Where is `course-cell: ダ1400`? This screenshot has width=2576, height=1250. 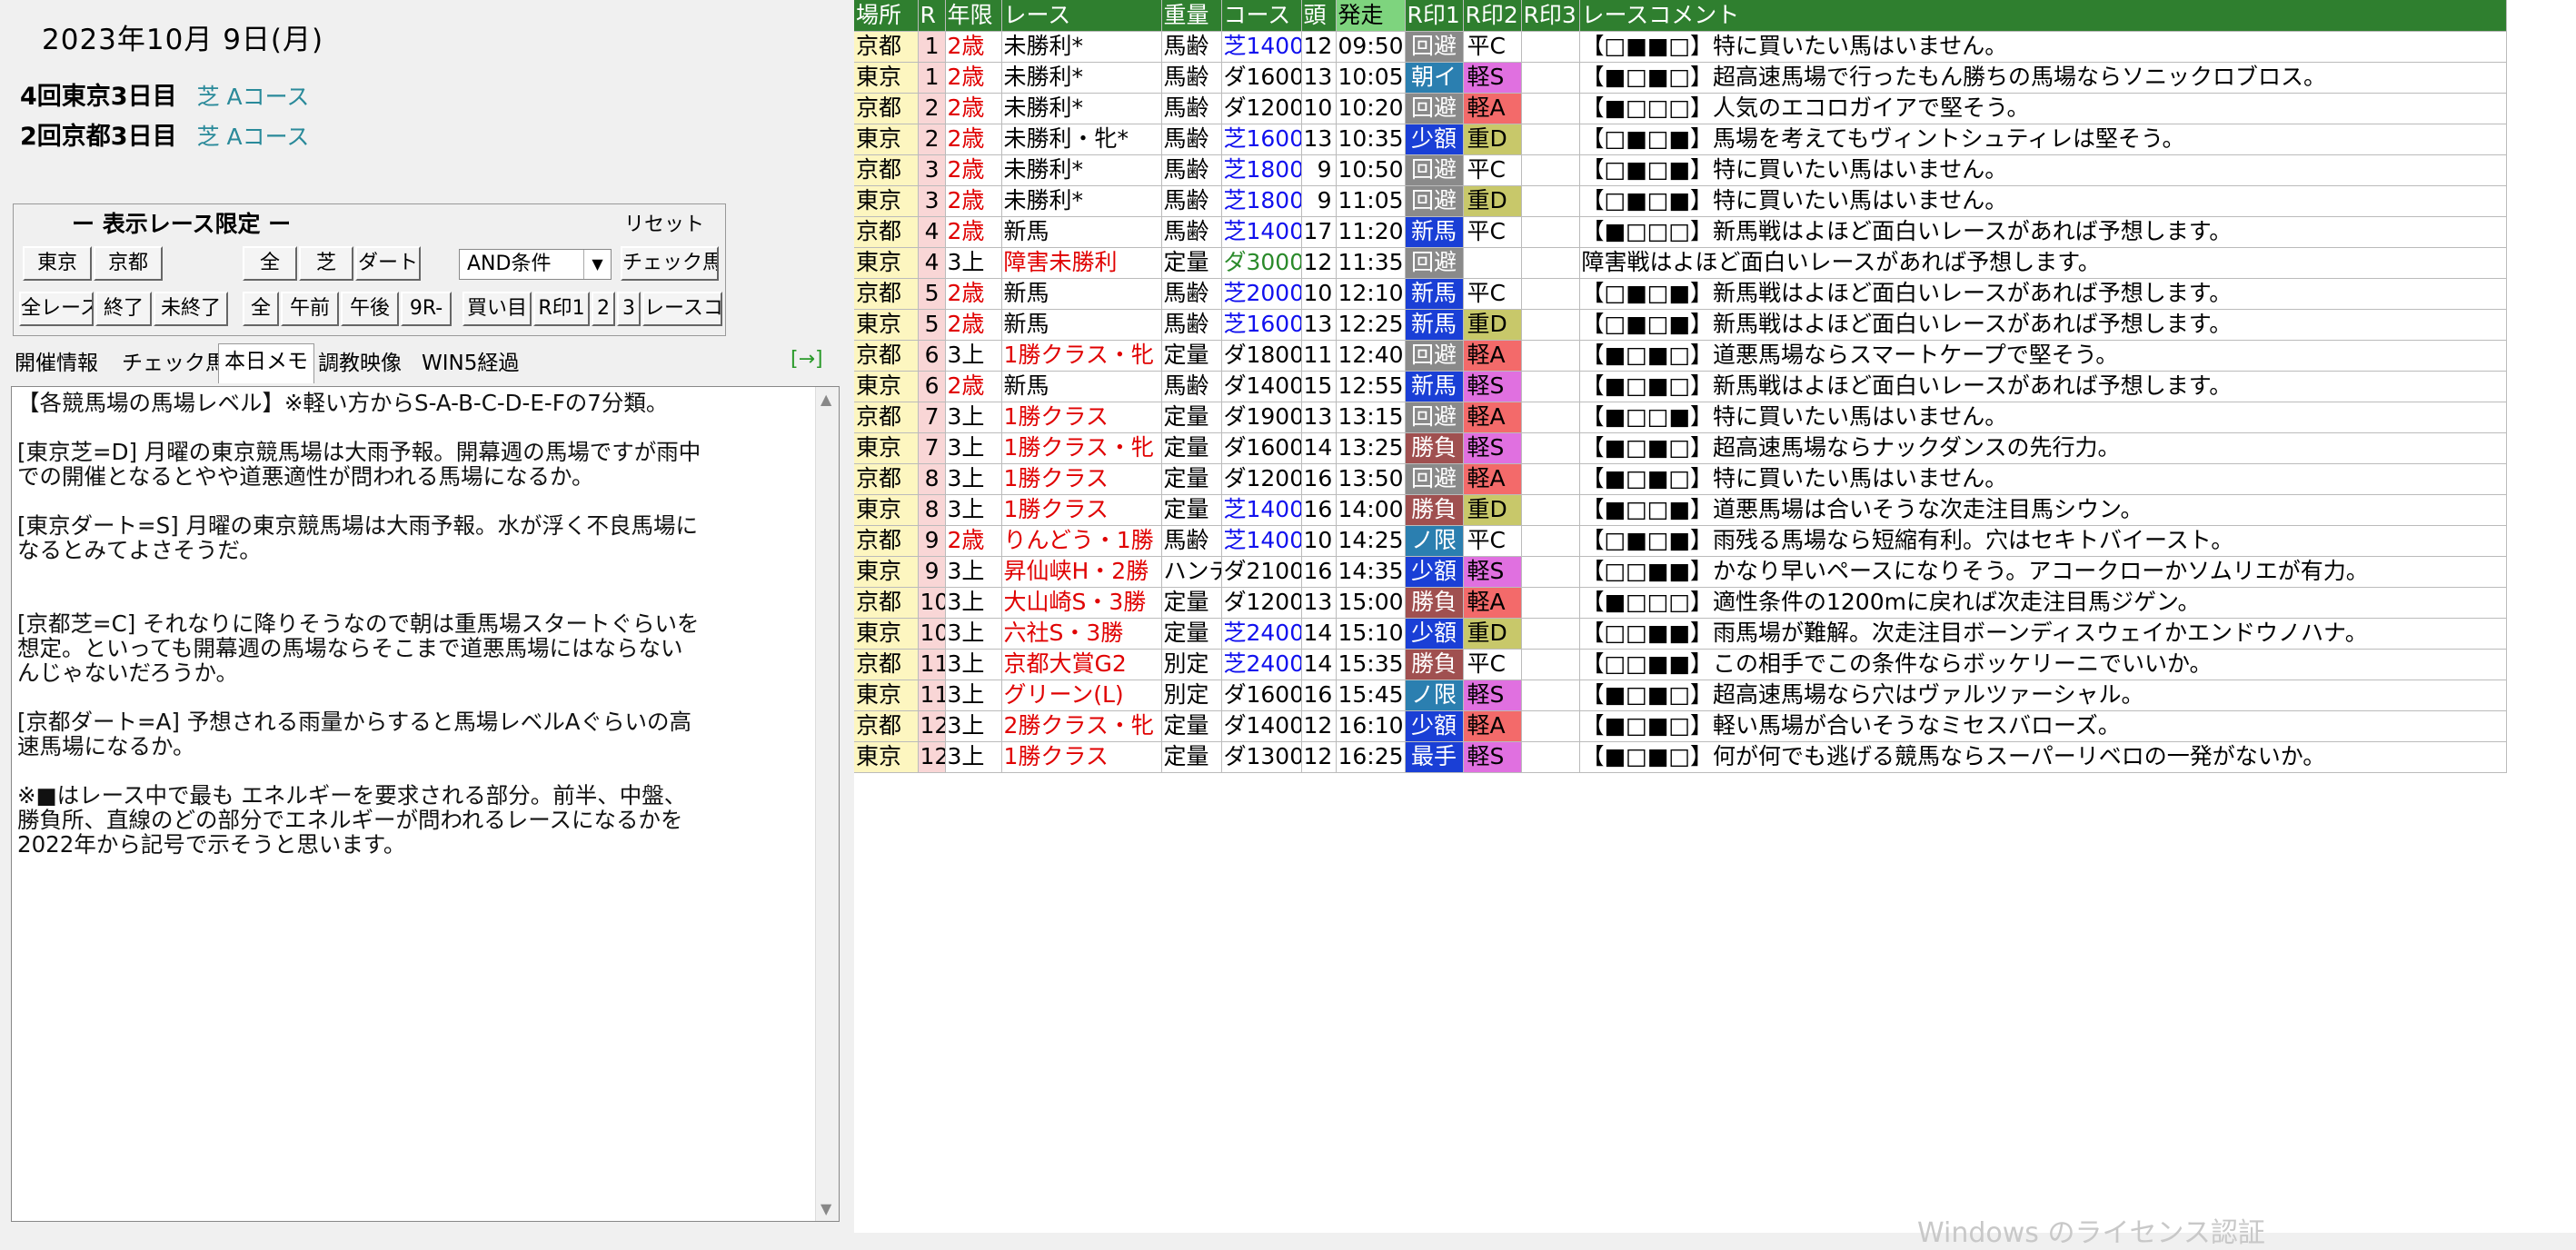
course-cell: ダ1400 is located at coordinates (1261, 726).